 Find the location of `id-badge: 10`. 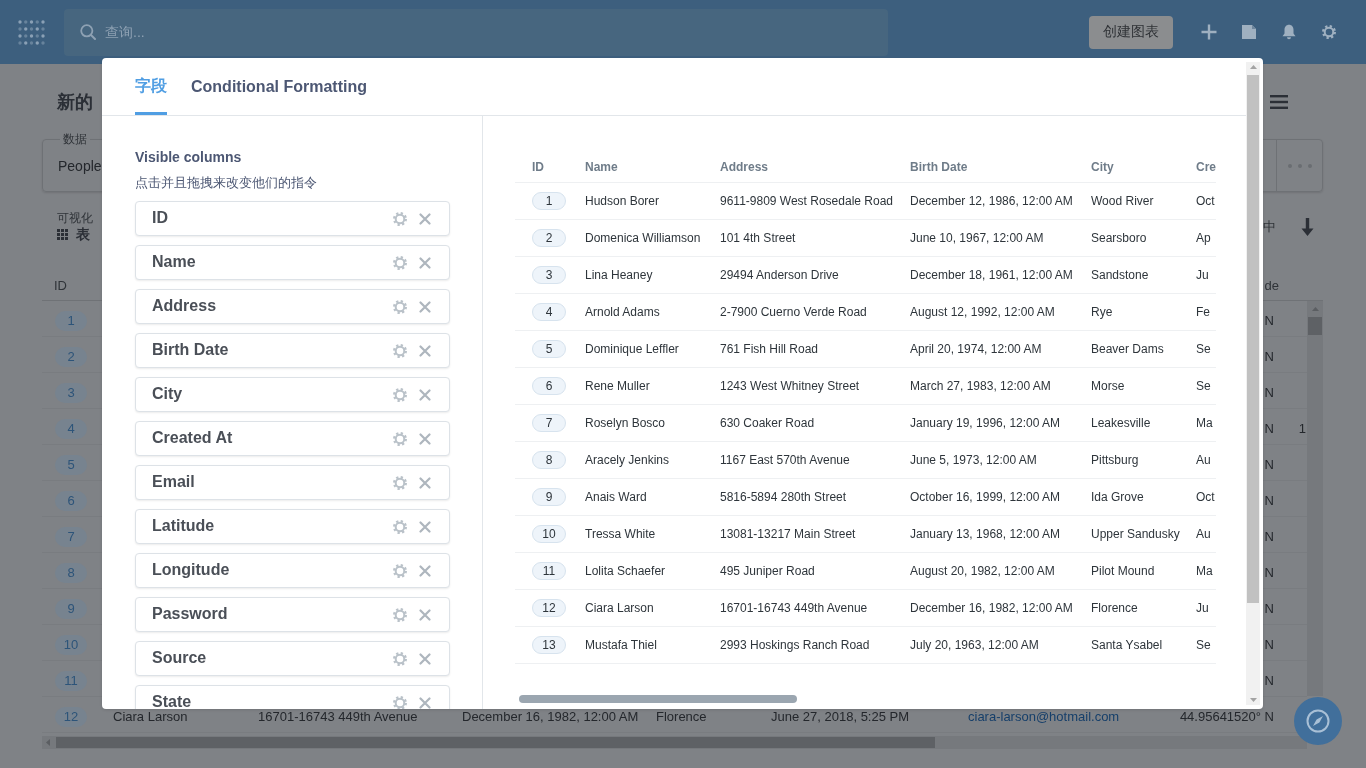

id-badge: 10 is located at coordinates (549, 534).